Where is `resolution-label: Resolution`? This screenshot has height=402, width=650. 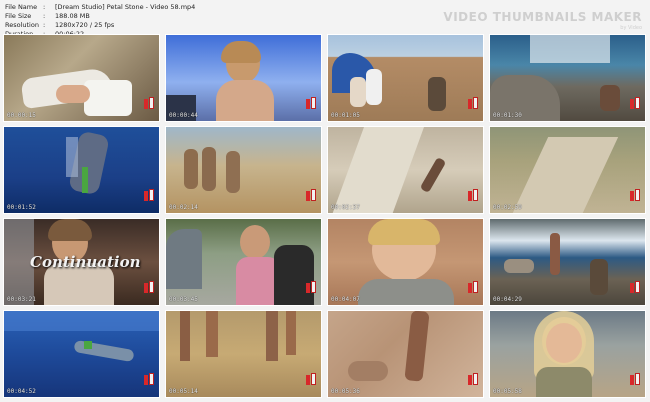 resolution-label: Resolution is located at coordinates (22, 25).